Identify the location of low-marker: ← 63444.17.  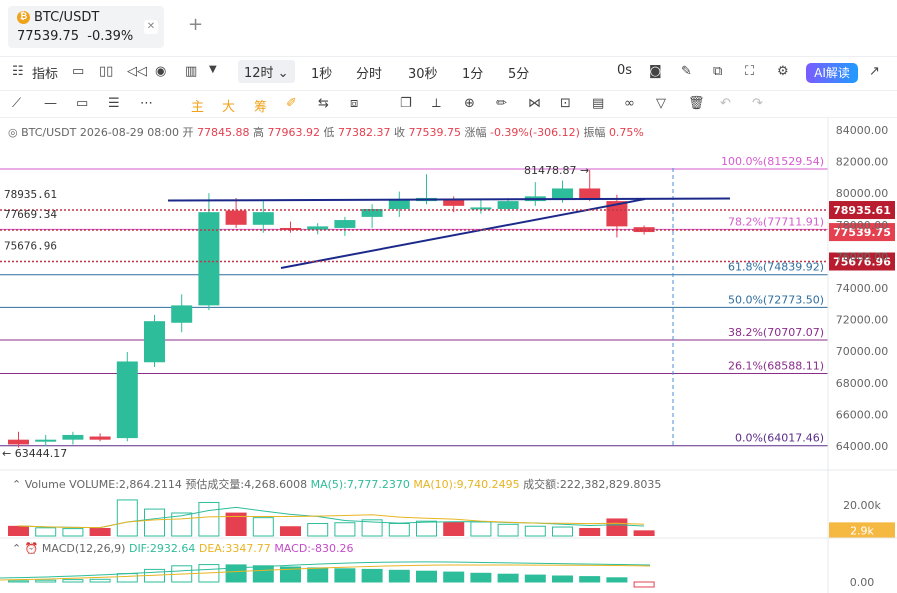
(34, 453).